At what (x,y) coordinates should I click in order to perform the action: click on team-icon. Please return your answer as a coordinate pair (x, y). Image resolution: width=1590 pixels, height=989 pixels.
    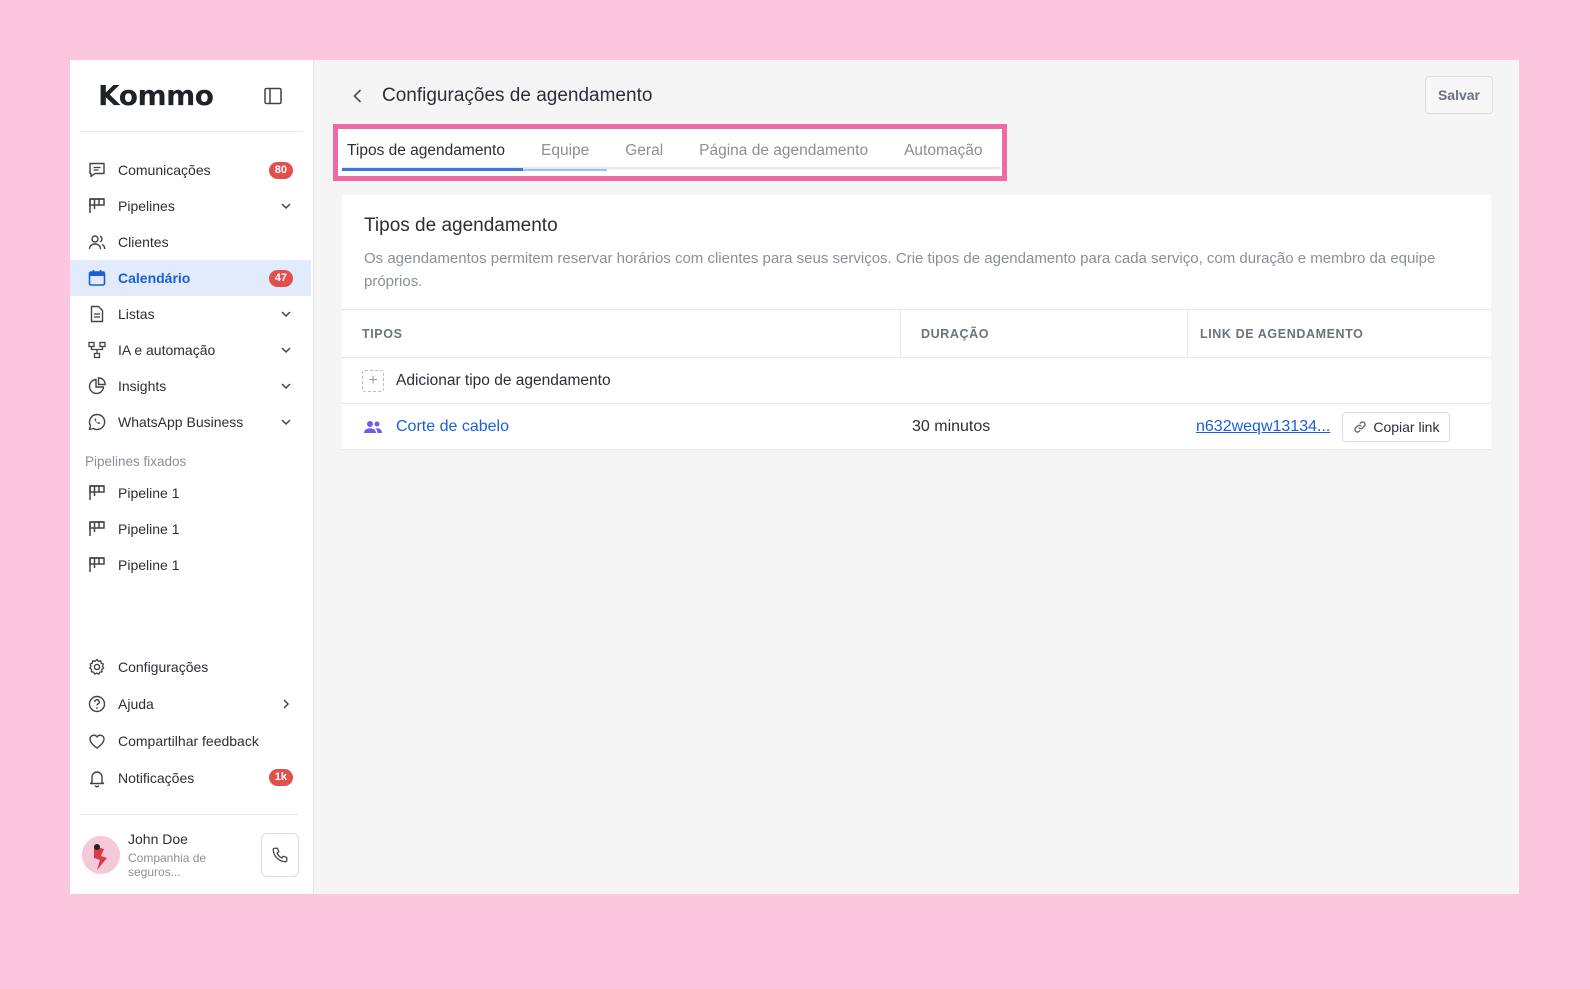
    Looking at the image, I should click on (373, 426).